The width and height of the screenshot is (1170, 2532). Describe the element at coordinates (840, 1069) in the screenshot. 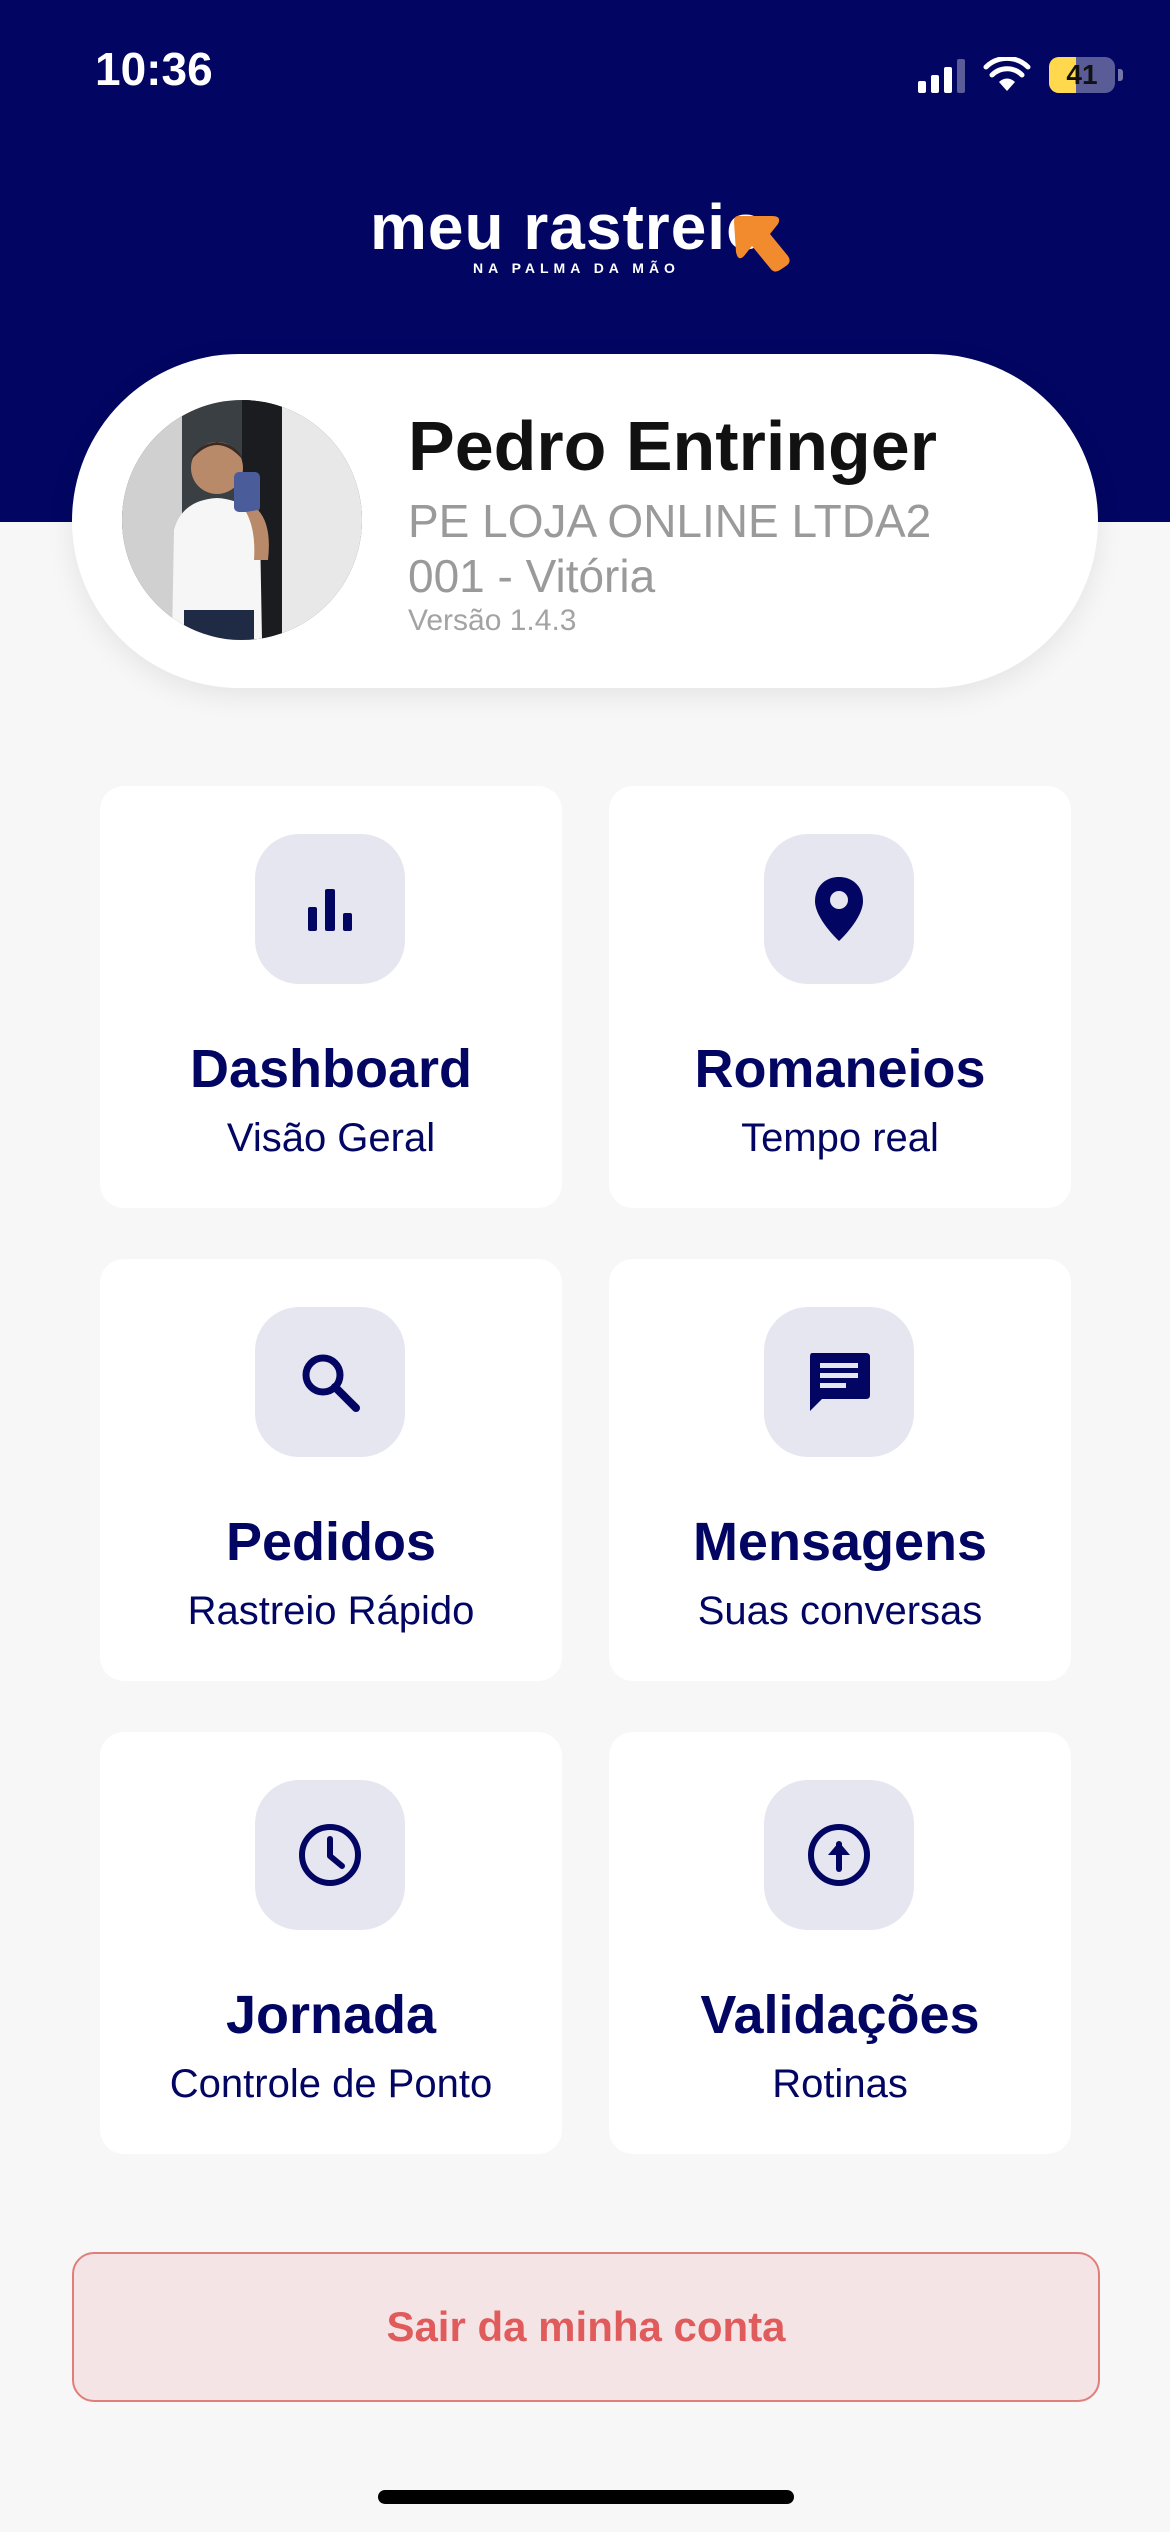

I see `tile-title: Romaneios` at that location.